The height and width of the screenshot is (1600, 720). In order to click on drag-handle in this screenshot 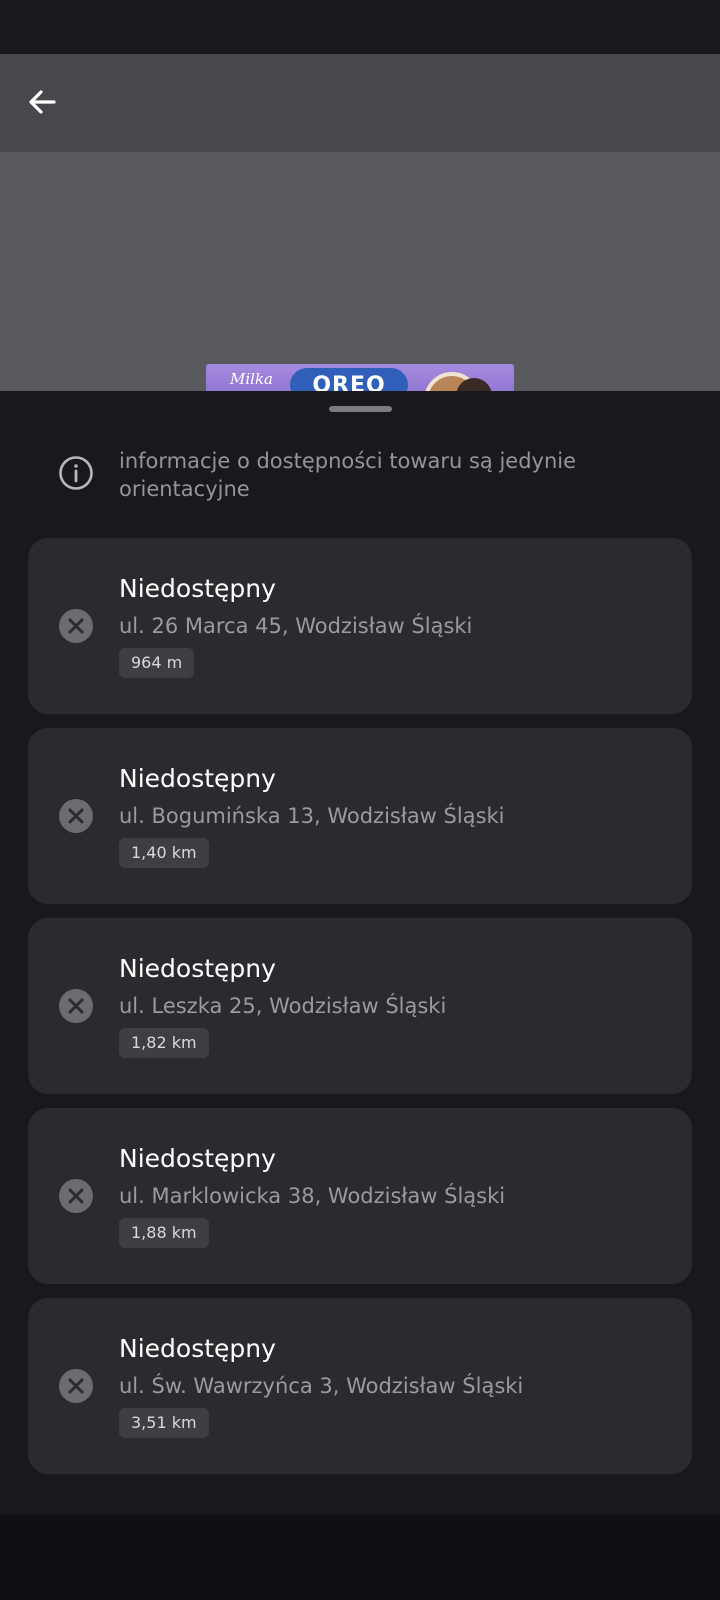, I will do `click(360, 409)`.